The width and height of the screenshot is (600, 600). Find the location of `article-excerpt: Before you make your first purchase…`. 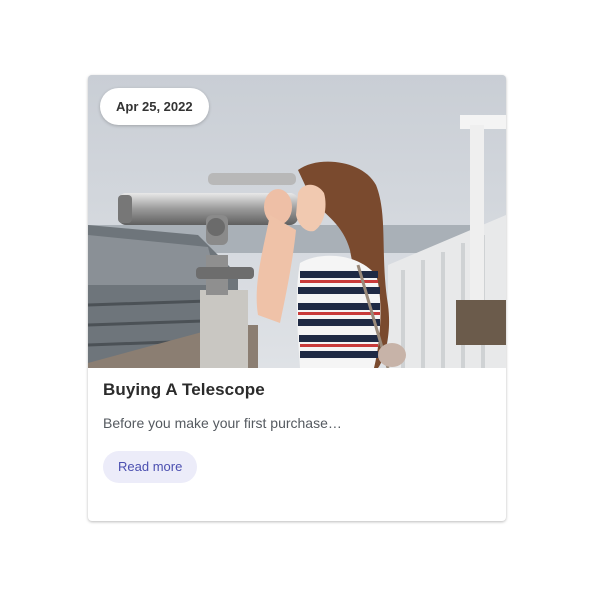

article-excerpt: Before you make your first purchase… is located at coordinates (222, 423).